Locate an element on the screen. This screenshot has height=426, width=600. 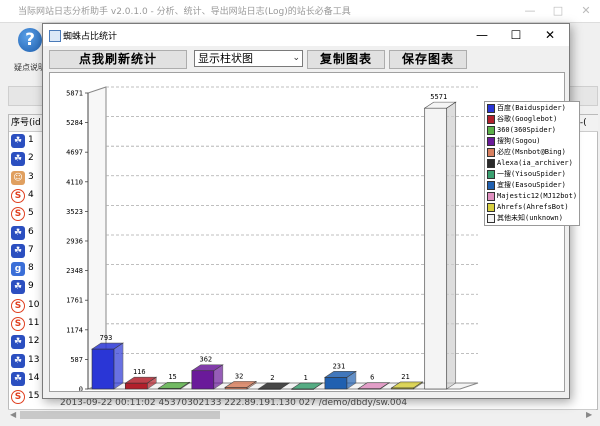
row-number: 7 is located at coordinates (31, 249).